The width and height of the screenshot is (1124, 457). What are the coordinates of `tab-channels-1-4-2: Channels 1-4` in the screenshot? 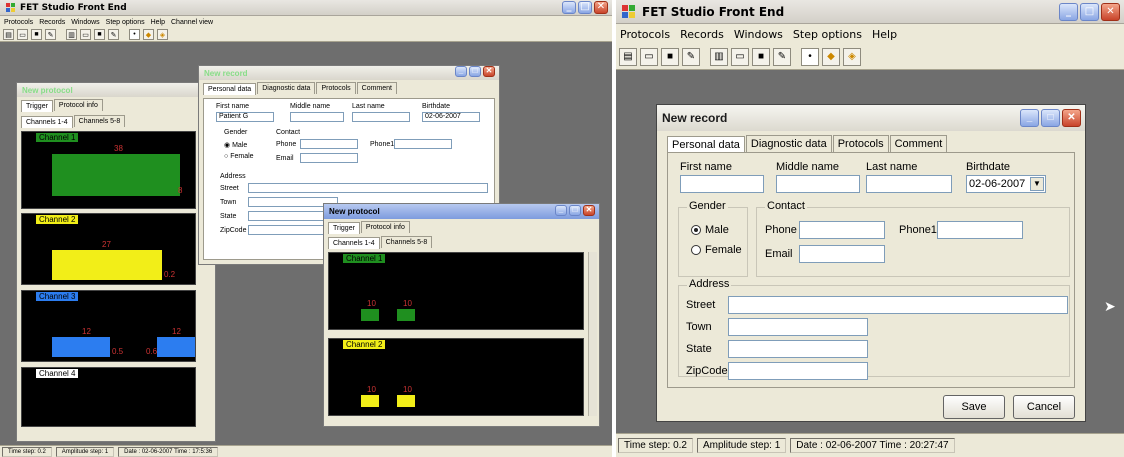 It's located at (354, 243).